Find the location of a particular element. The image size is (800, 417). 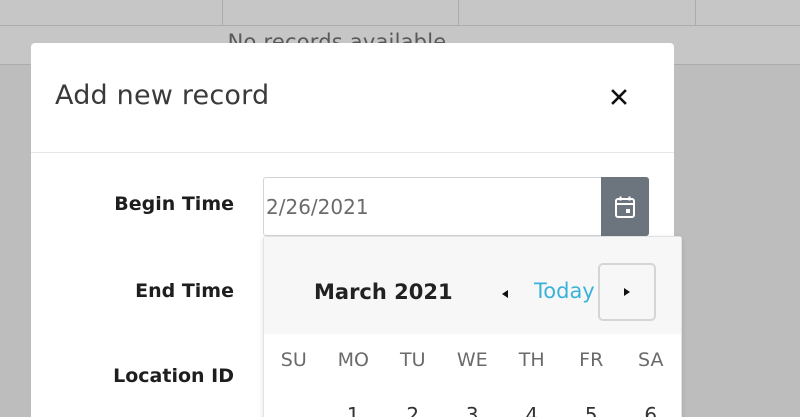

triangle-left-icon is located at coordinates (505, 294).